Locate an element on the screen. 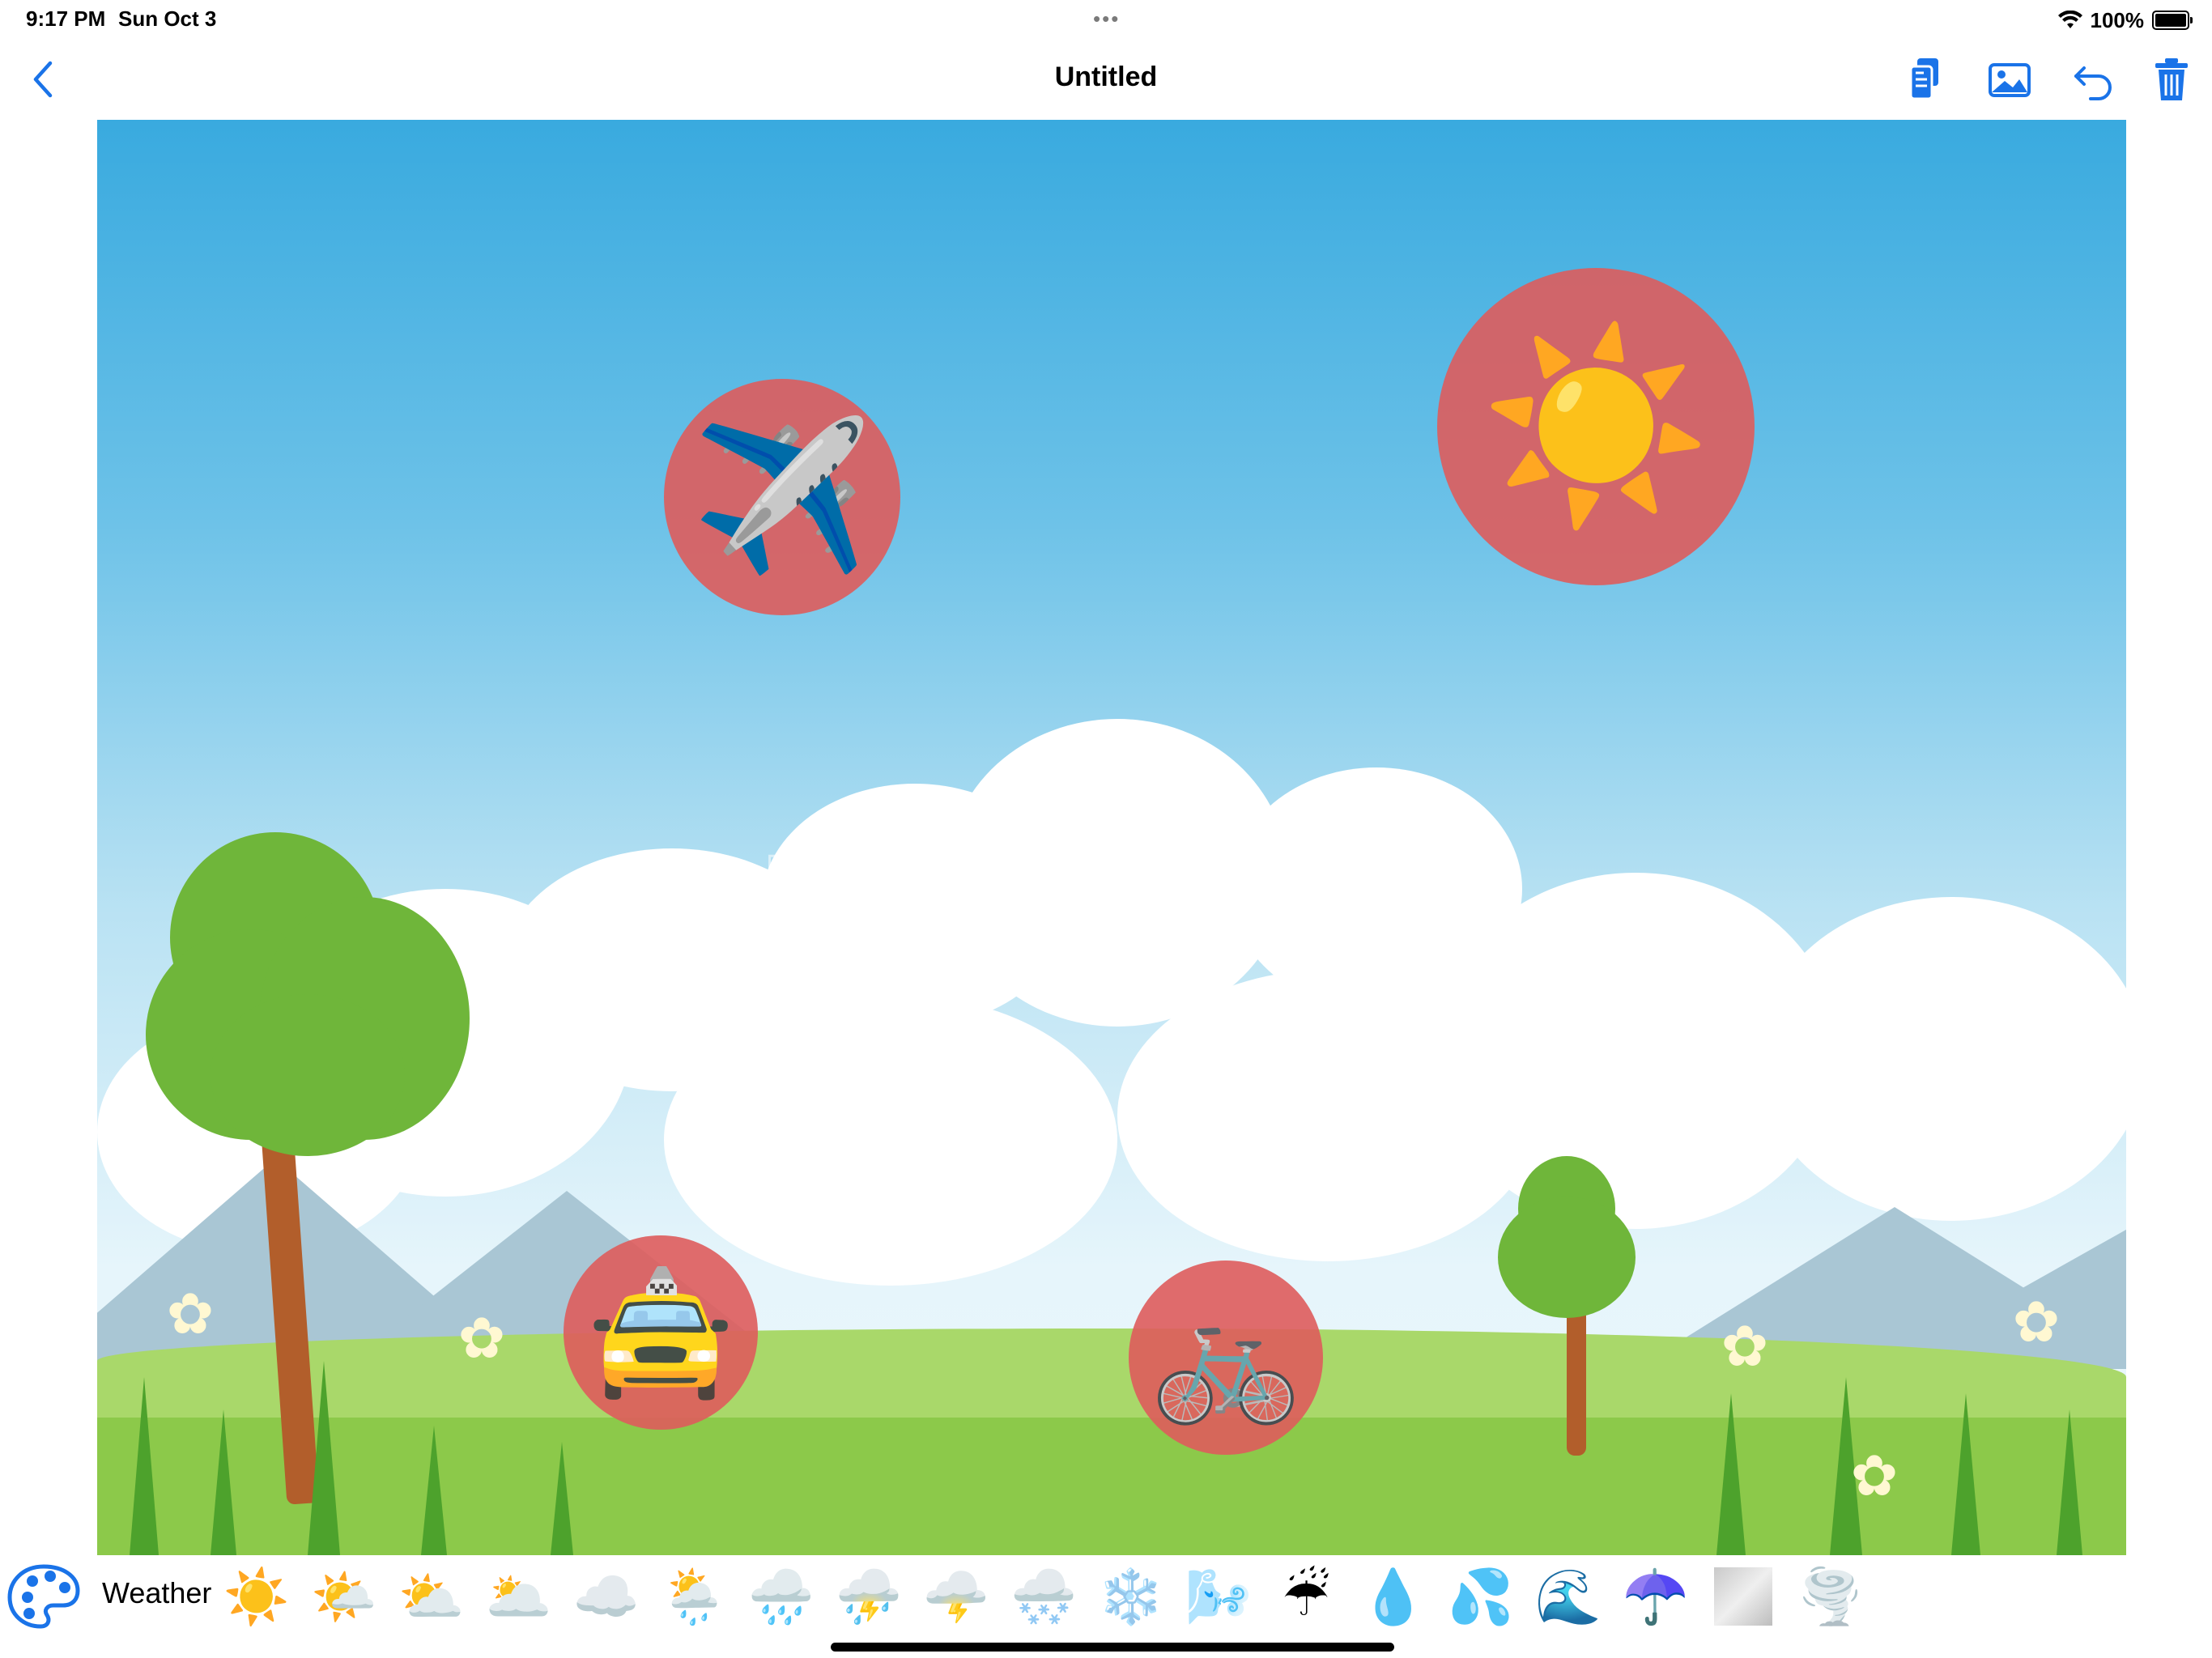 This screenshot has height=1658, width=2212. status-time: 9:17 PM is located at coordinates (66, 18).